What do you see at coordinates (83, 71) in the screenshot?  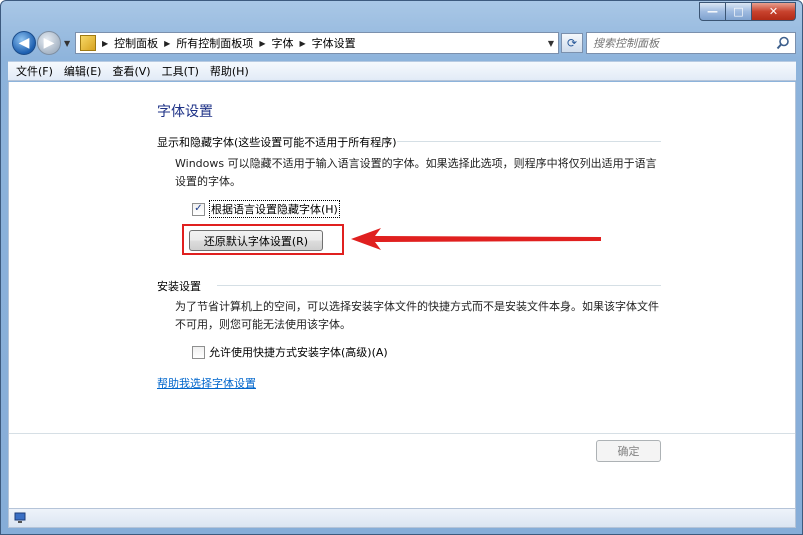 I see `menu-edit: 编辑(E)` at bounding box center [83, 71].